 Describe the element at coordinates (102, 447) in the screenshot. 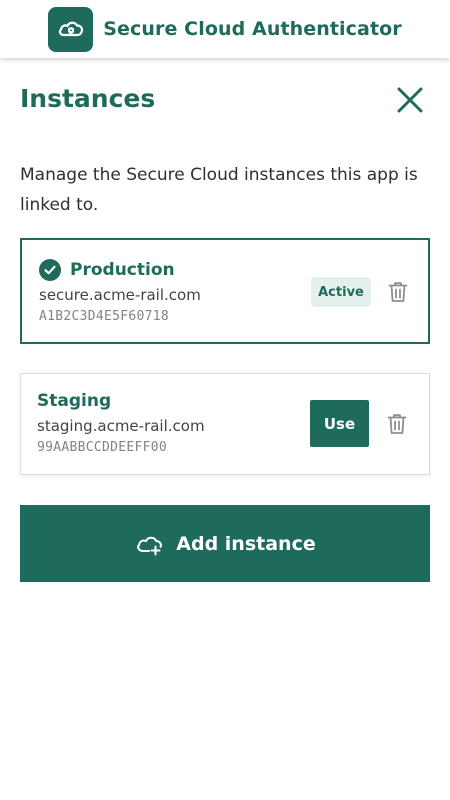

I see `instance-fingerprint: 99AABBCCDDEEFF00` at that location.